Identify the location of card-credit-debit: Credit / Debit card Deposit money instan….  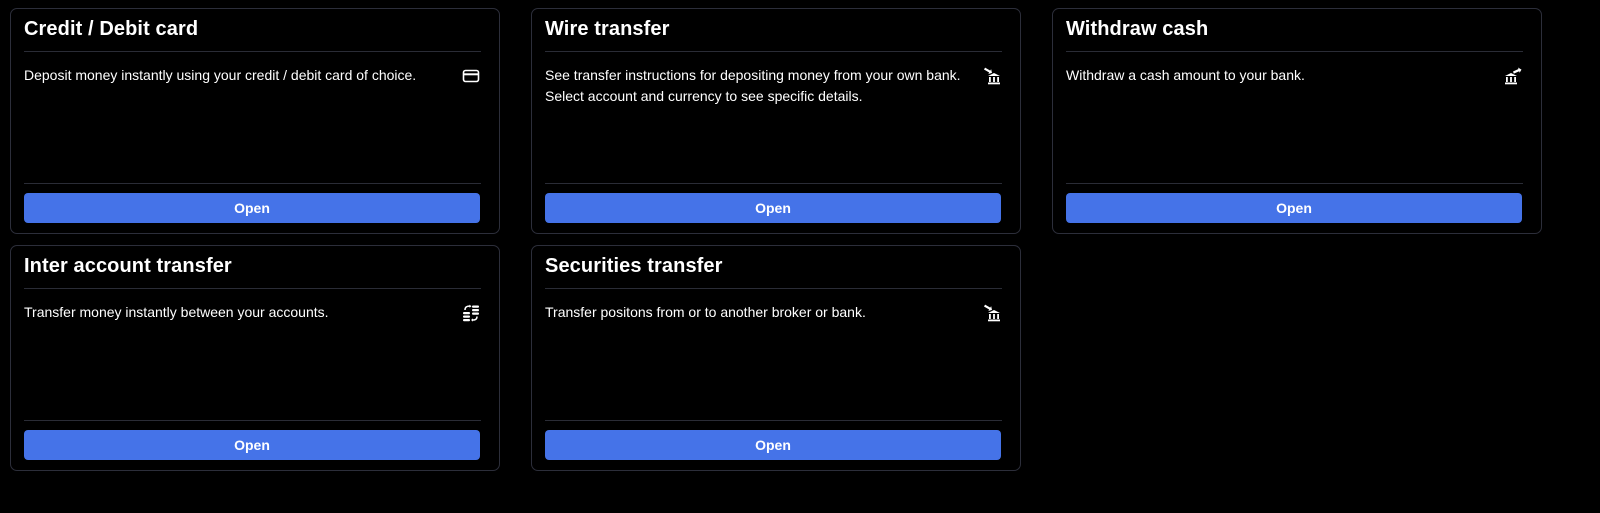
(255, 121).